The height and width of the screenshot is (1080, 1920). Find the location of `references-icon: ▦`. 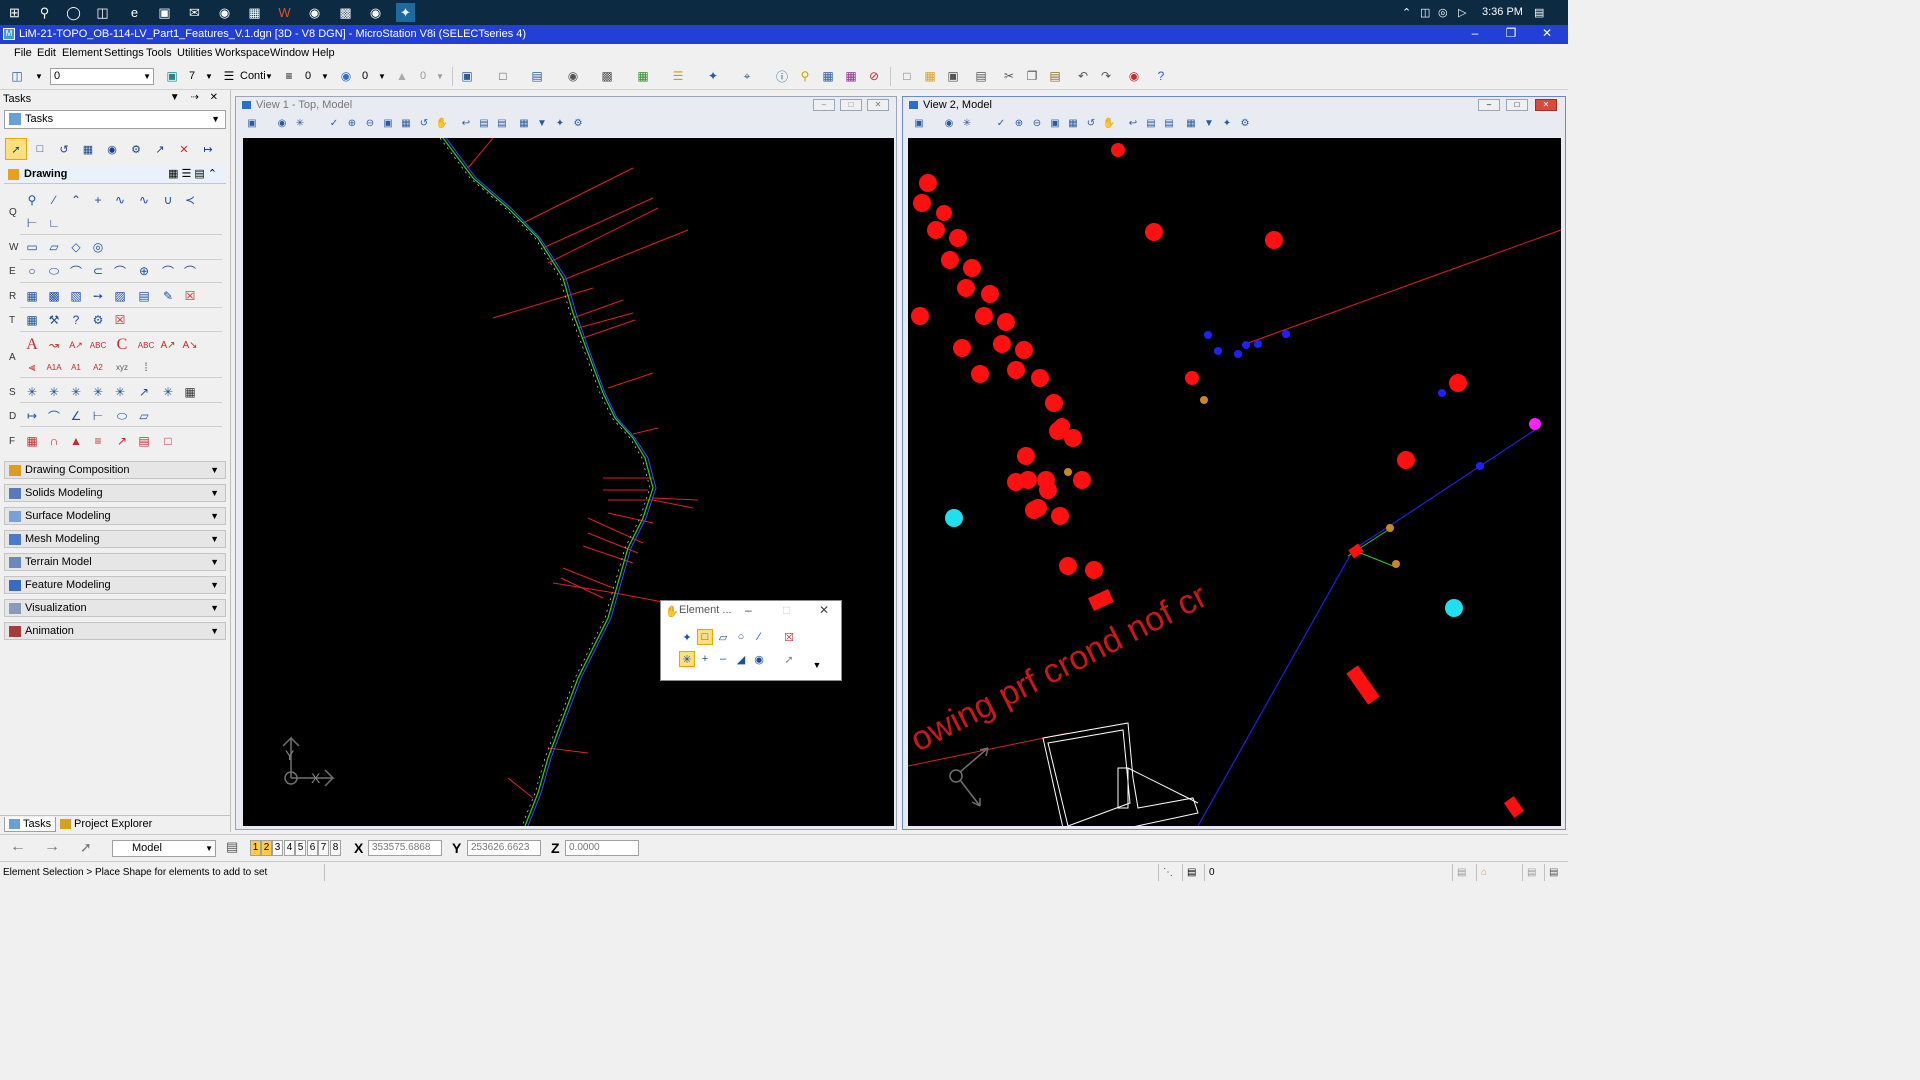

references-icon: ▦ is located at coordinates (643, 76).